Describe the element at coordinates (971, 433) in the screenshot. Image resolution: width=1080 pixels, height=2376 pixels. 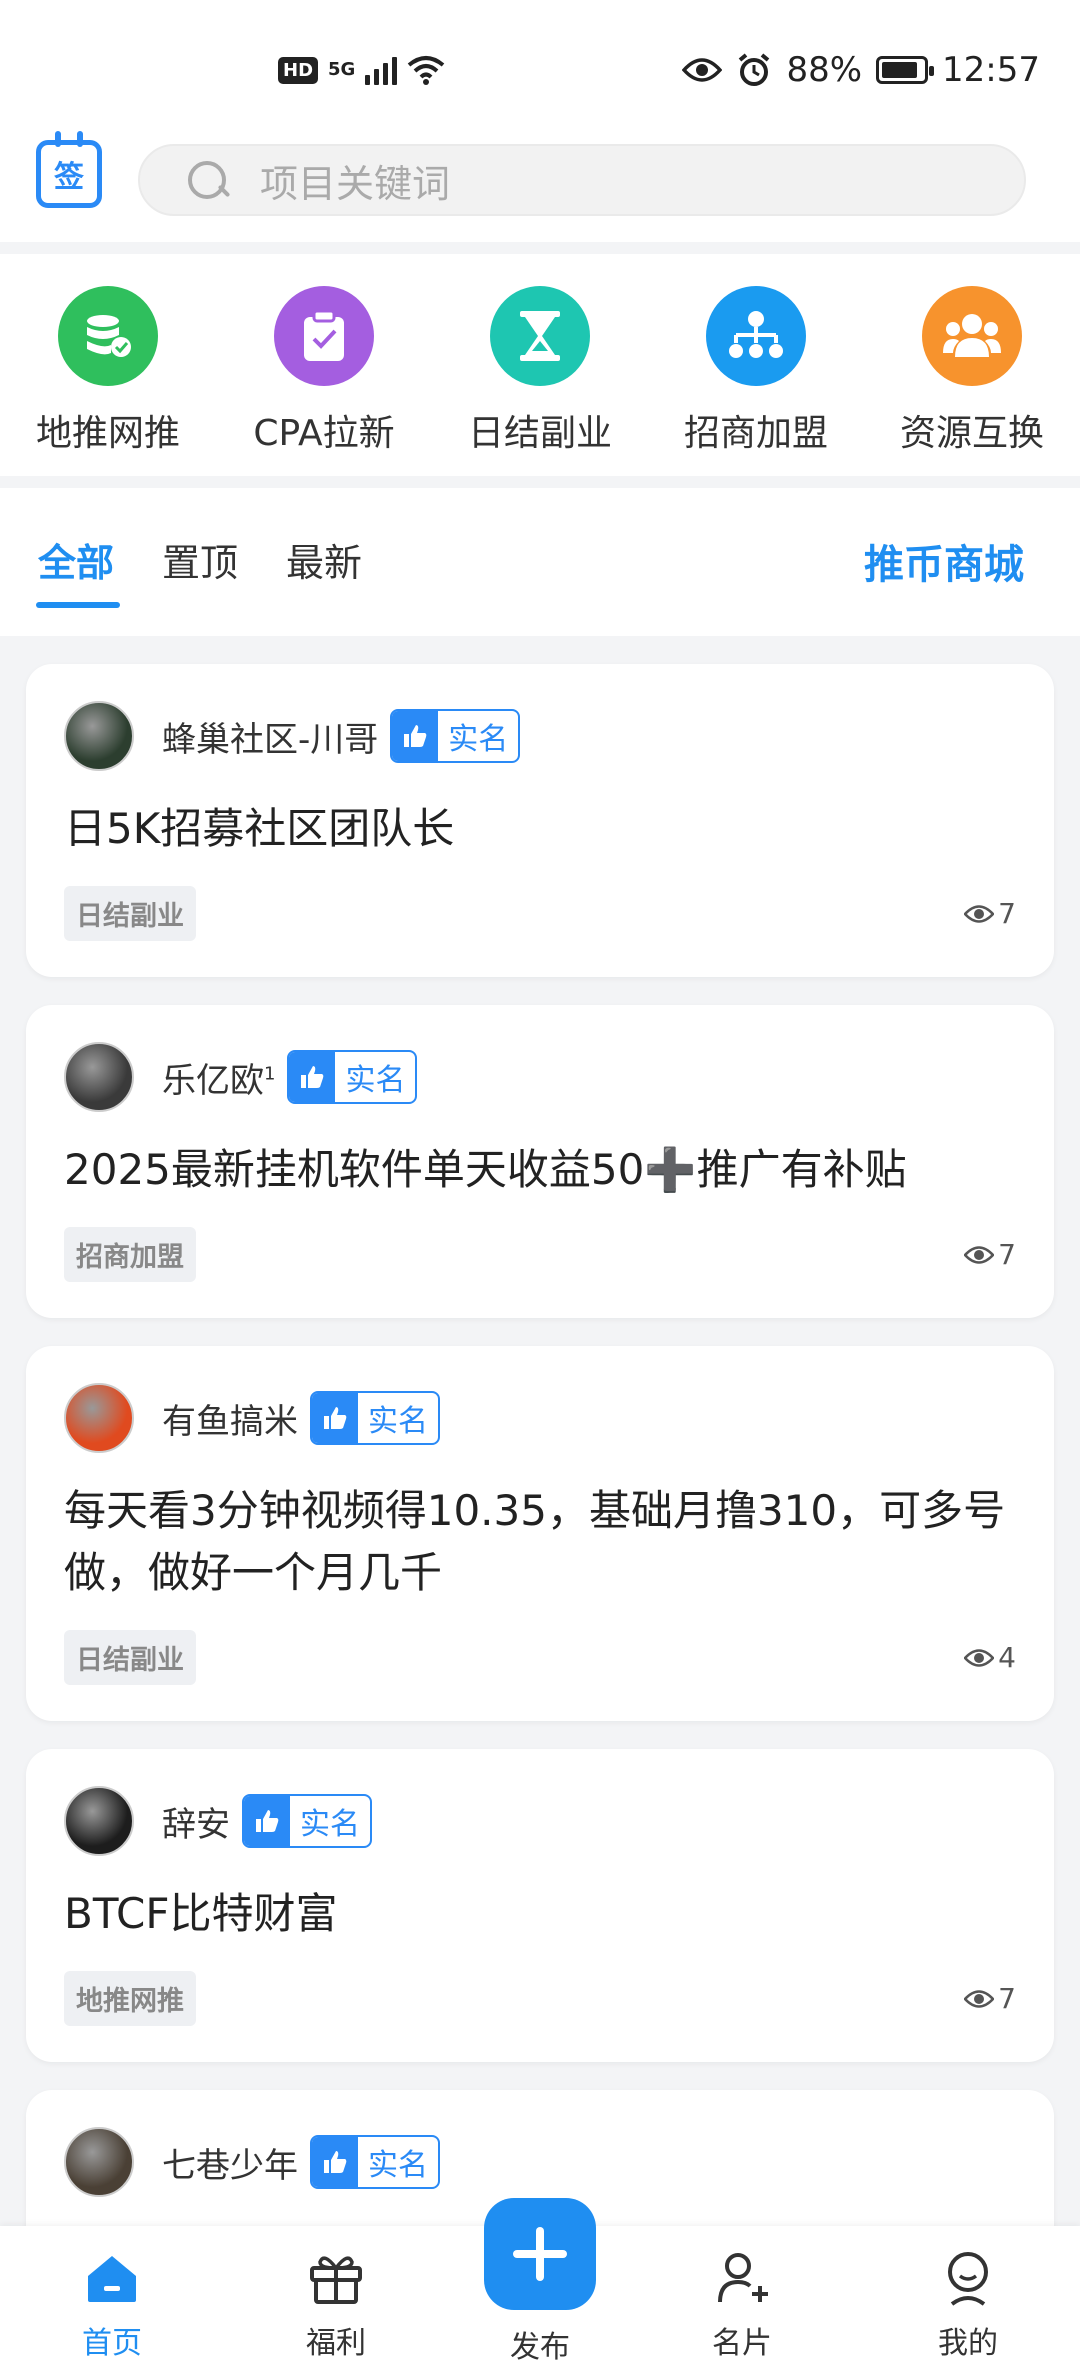
I see `category-label: 资源互换` at that location.